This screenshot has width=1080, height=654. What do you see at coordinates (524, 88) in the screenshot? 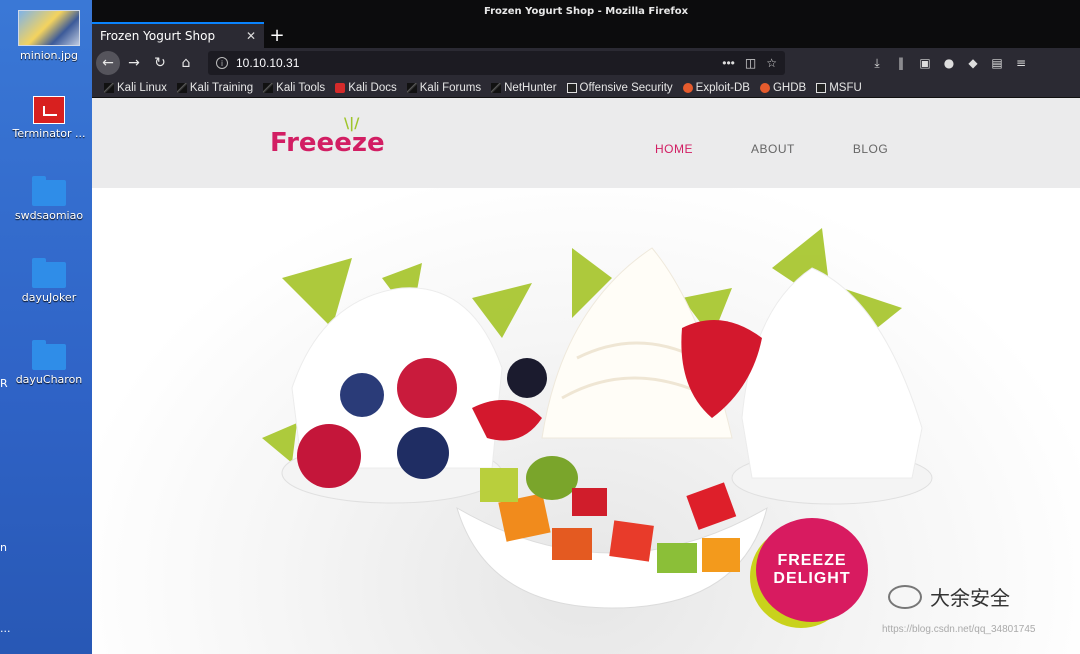
I see `bookmark-nethunter: NetHunter` at bounding box center [524, 88].